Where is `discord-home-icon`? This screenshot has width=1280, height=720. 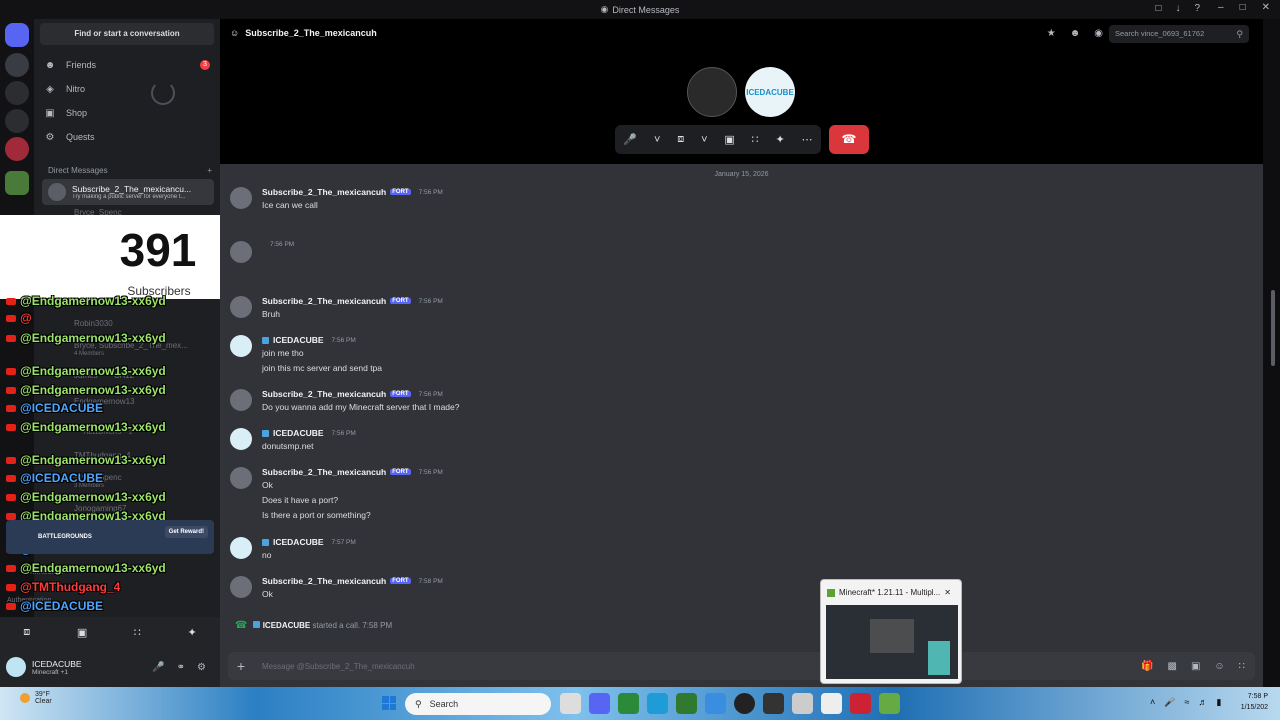
discord-home-icon is located at coordinates (17, 35).